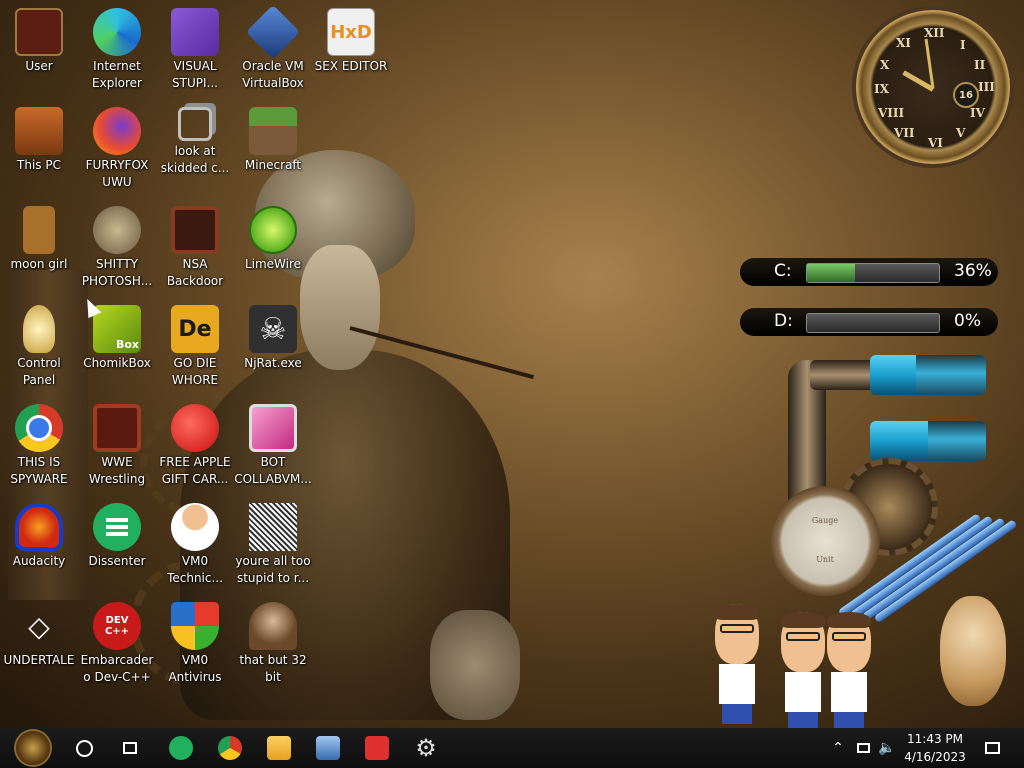 The image size is (1024, 768). What do you see at coordinates (117, 146) in the screenshot?
I see `desktop-icon-furryfox: FURRYFOX UWU` at bounding box center [117, 146].